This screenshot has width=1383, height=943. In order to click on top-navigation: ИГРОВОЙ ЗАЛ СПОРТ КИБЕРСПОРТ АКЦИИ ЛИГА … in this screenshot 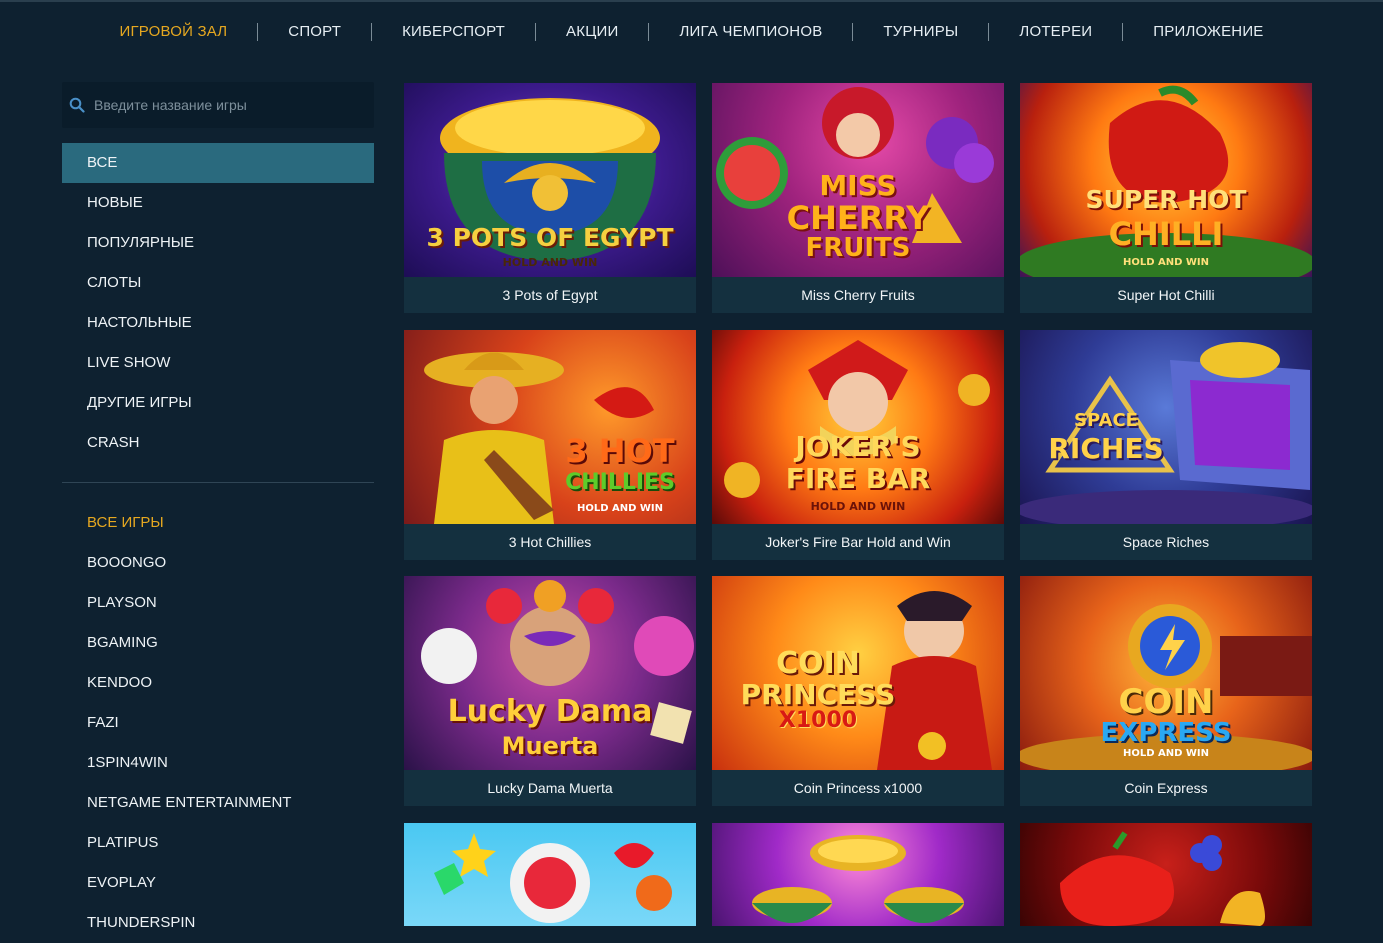, I will do `click(691, 32)`.